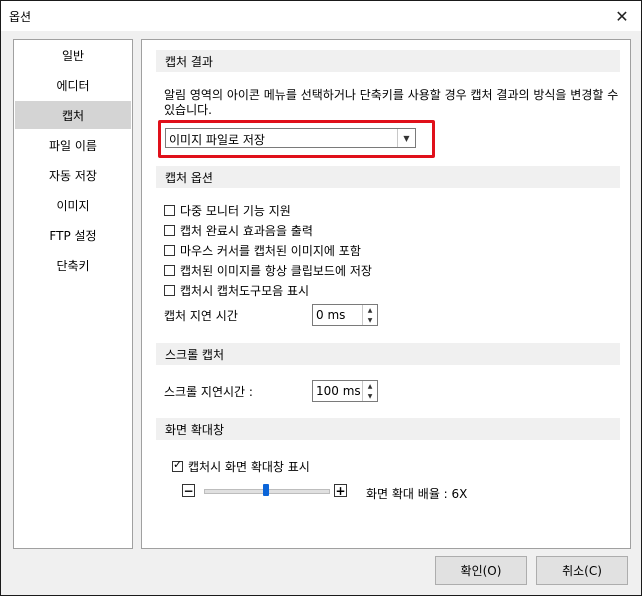 The image size is (642, 596). What do you see at coordinates (406, 138) in the screenshot?
I see `chevron-down-icon: ▼` at bounding box center [406, 138].